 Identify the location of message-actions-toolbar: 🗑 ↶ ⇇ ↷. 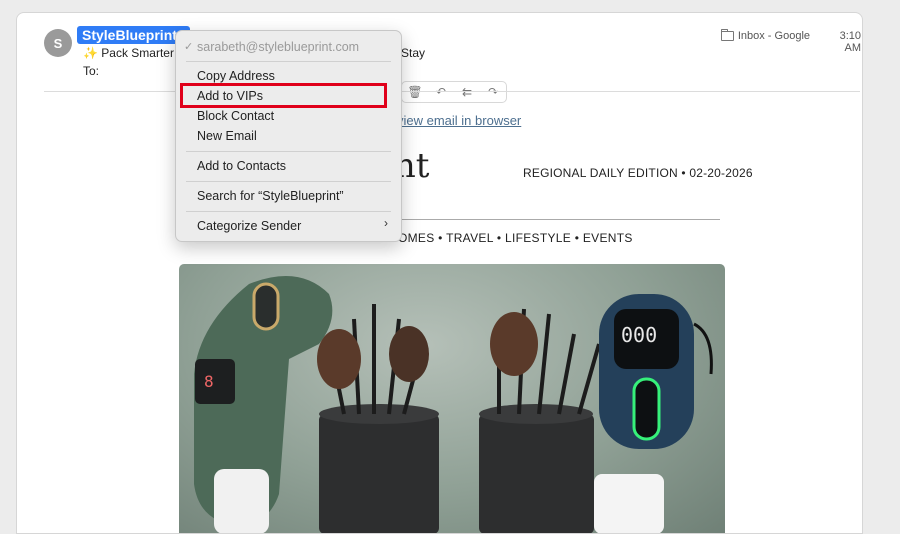
(454, 92).